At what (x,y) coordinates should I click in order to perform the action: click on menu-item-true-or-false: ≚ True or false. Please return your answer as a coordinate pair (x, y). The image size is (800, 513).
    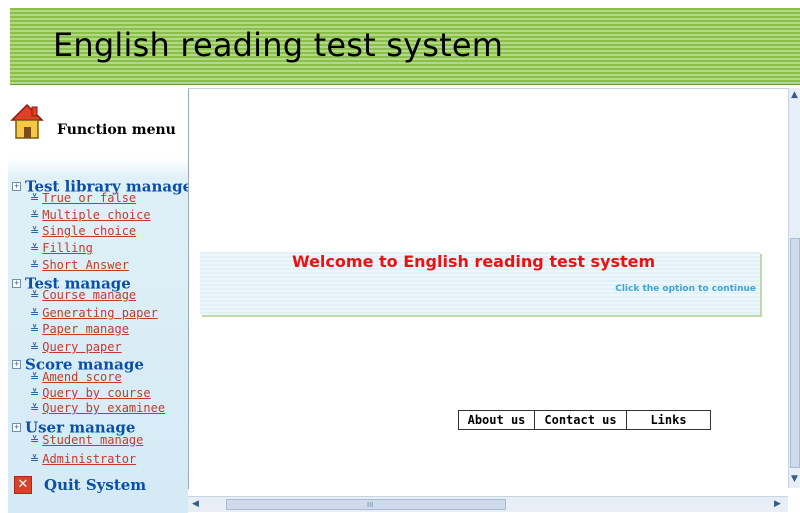
    Looking at the image, I should click on (83, 198).